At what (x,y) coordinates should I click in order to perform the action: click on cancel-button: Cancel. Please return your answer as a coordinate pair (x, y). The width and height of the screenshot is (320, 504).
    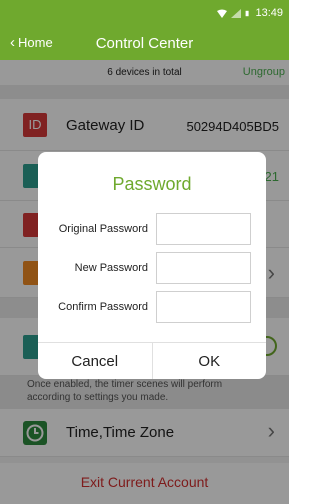
    Looking at the image, I should click on (95, 361).